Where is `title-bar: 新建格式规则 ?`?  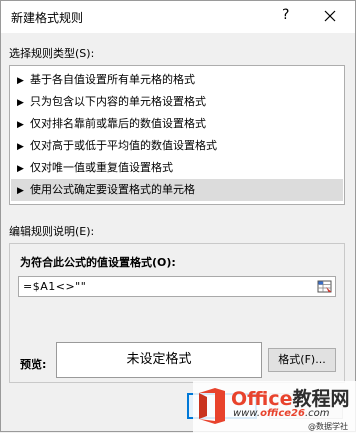 title-bar: 新建格式规则 ? is located at coordinates (178, 17).